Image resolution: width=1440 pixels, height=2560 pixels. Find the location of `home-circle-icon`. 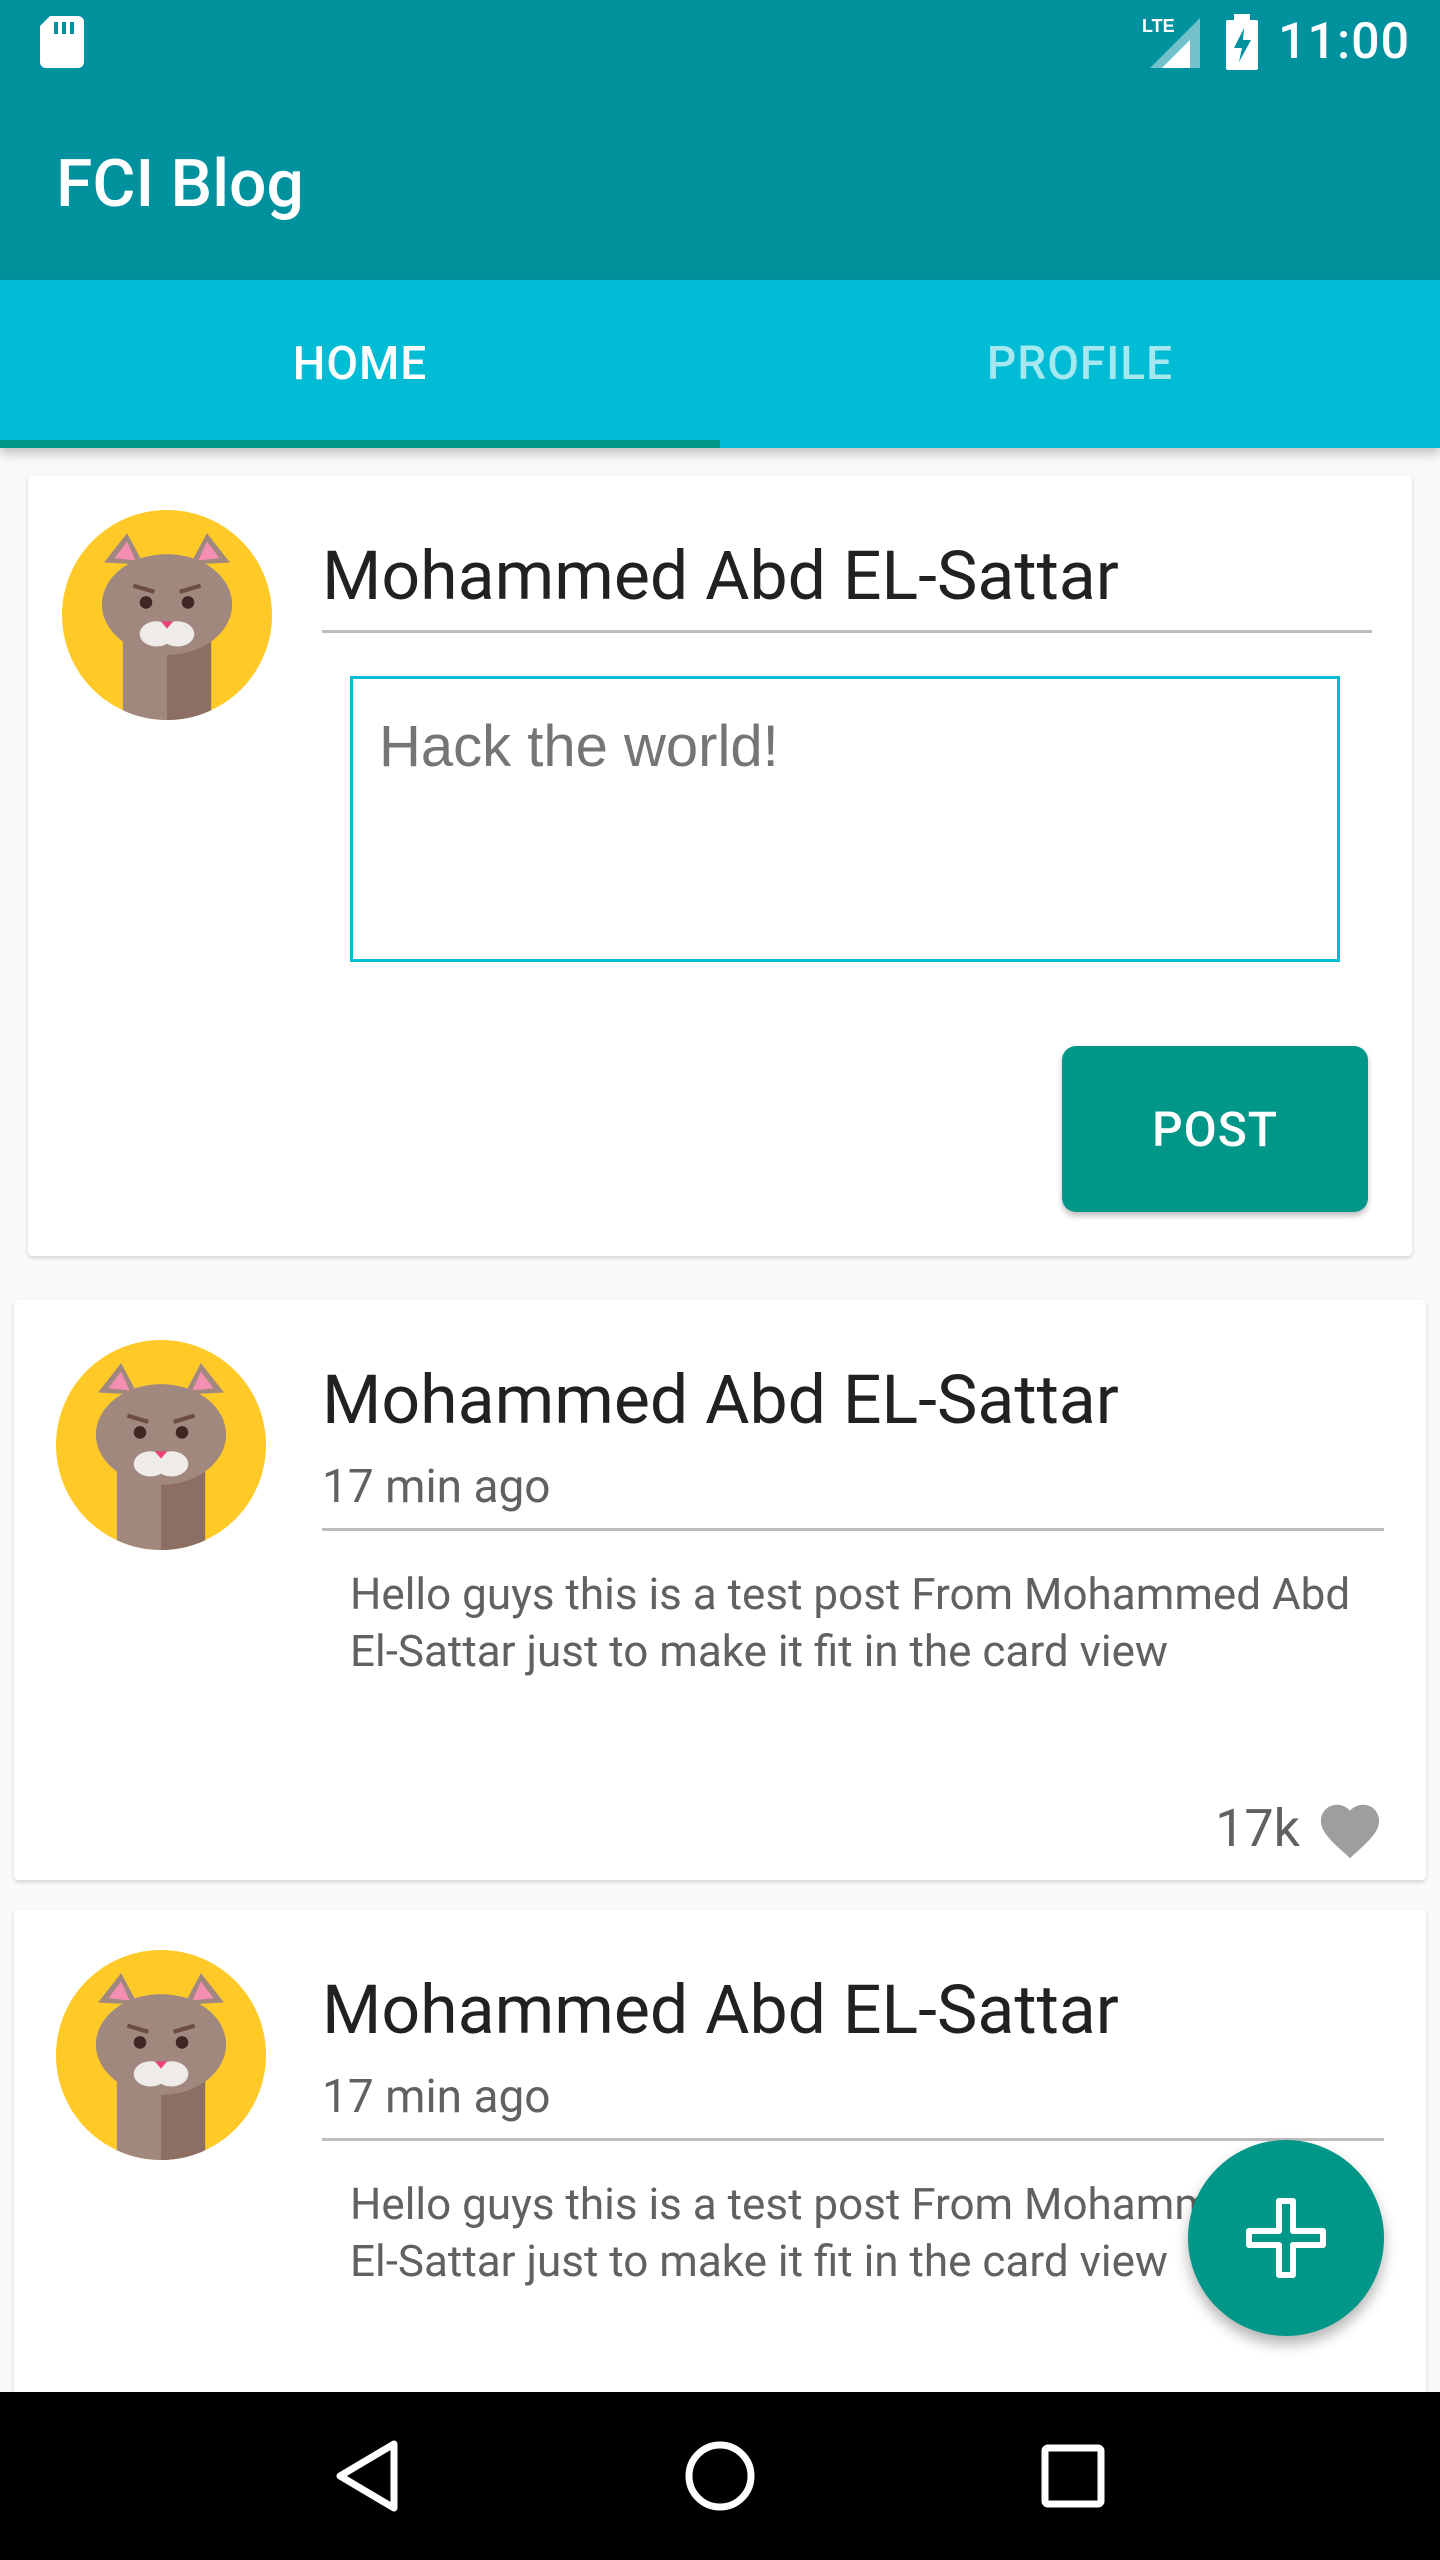

home-circle-icon is located at coordinates (720, 2476).